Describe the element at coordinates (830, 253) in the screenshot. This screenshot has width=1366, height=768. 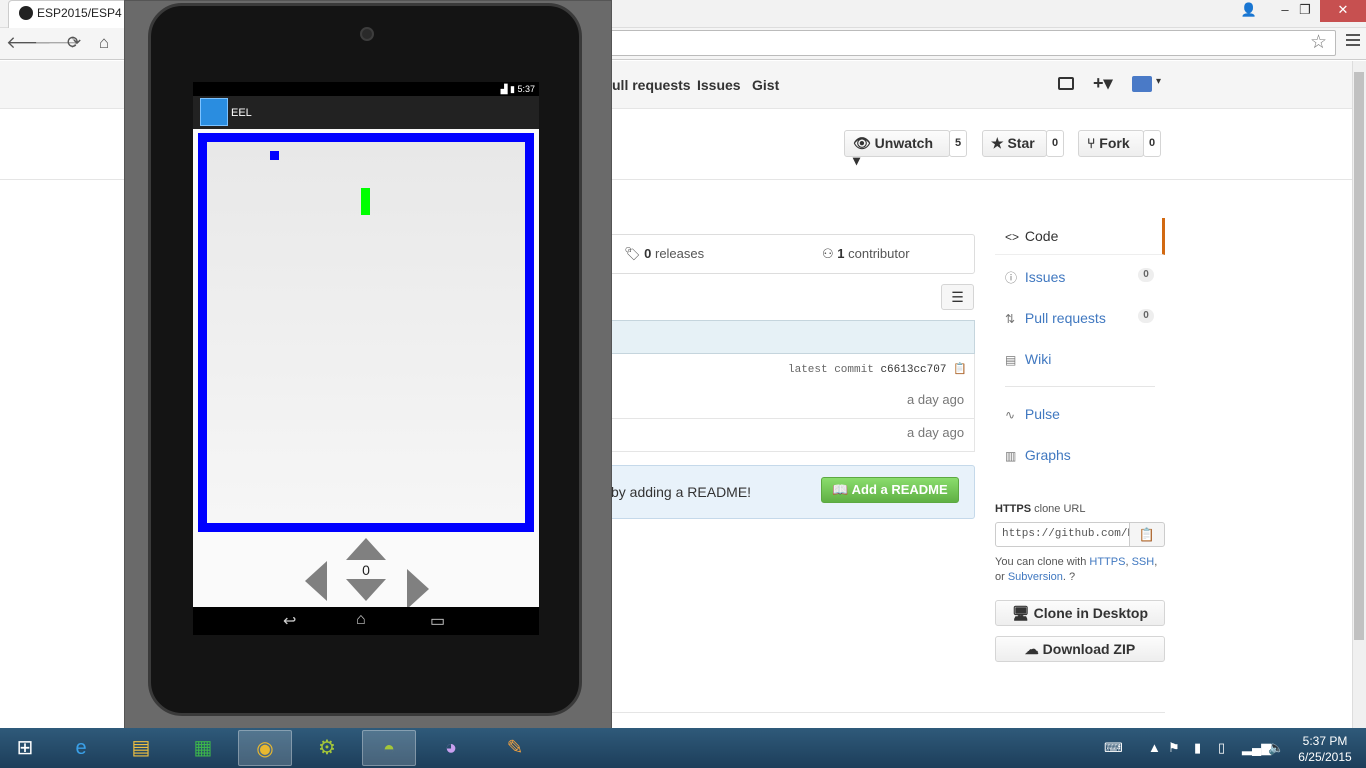
I see `organization-icon: ⚇` at that location.